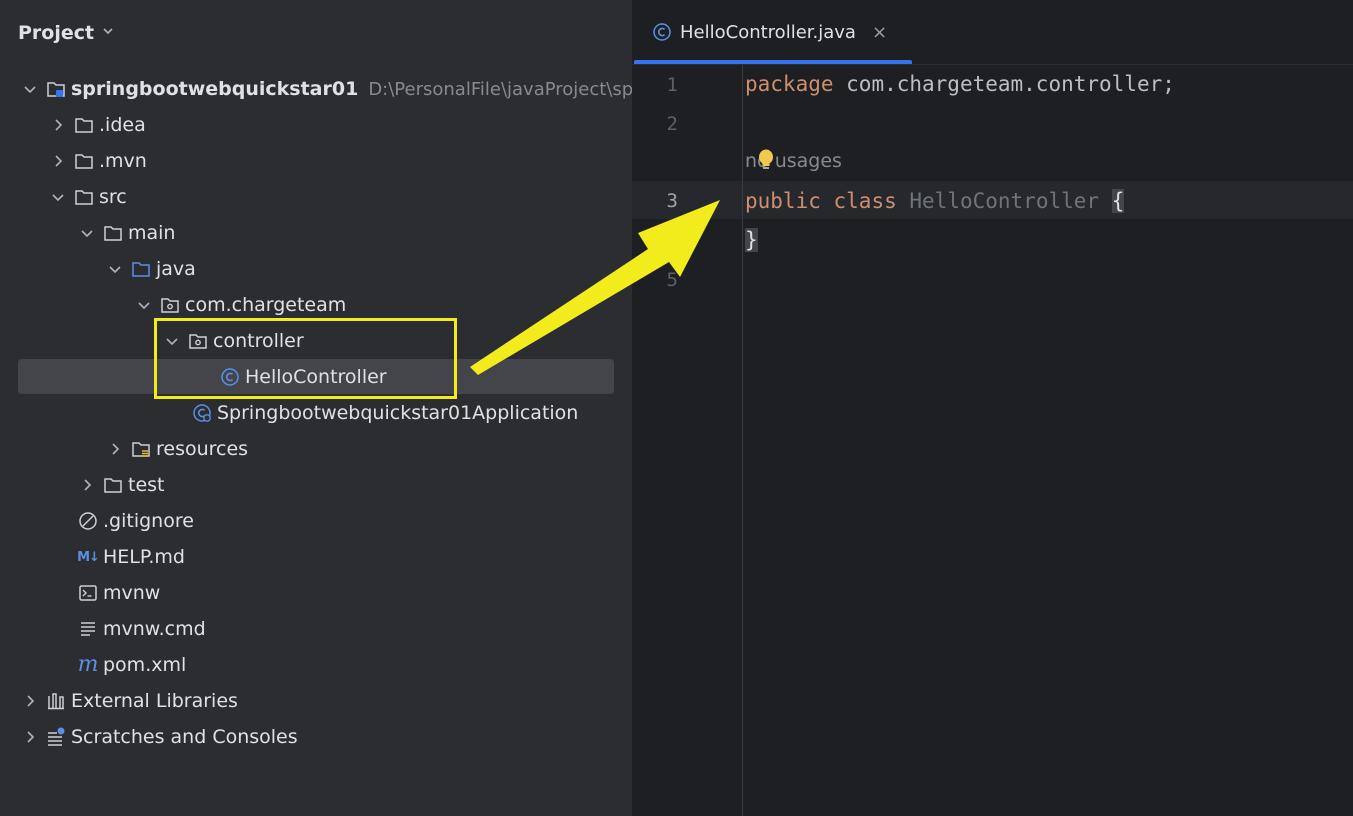 Image resolution: width=1353 pixels, height=816 pixels. I want to click on spring-class-icon, so click(202, 413).